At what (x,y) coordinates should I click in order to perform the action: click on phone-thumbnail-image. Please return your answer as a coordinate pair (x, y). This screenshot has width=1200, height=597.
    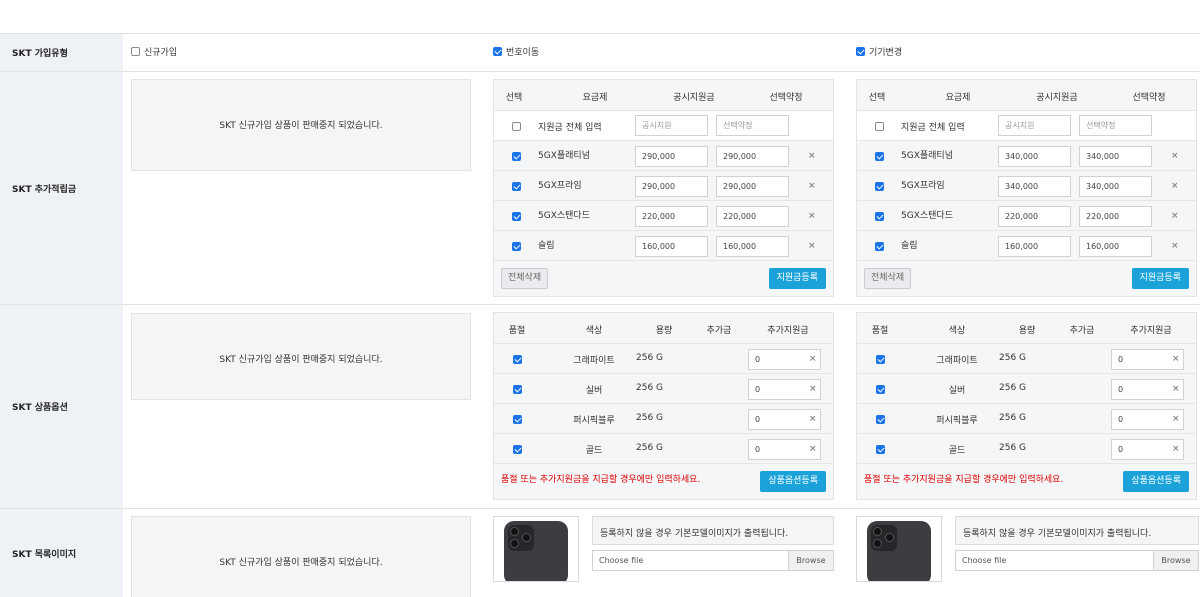
    Looking at the image, I should click on (899, 551).